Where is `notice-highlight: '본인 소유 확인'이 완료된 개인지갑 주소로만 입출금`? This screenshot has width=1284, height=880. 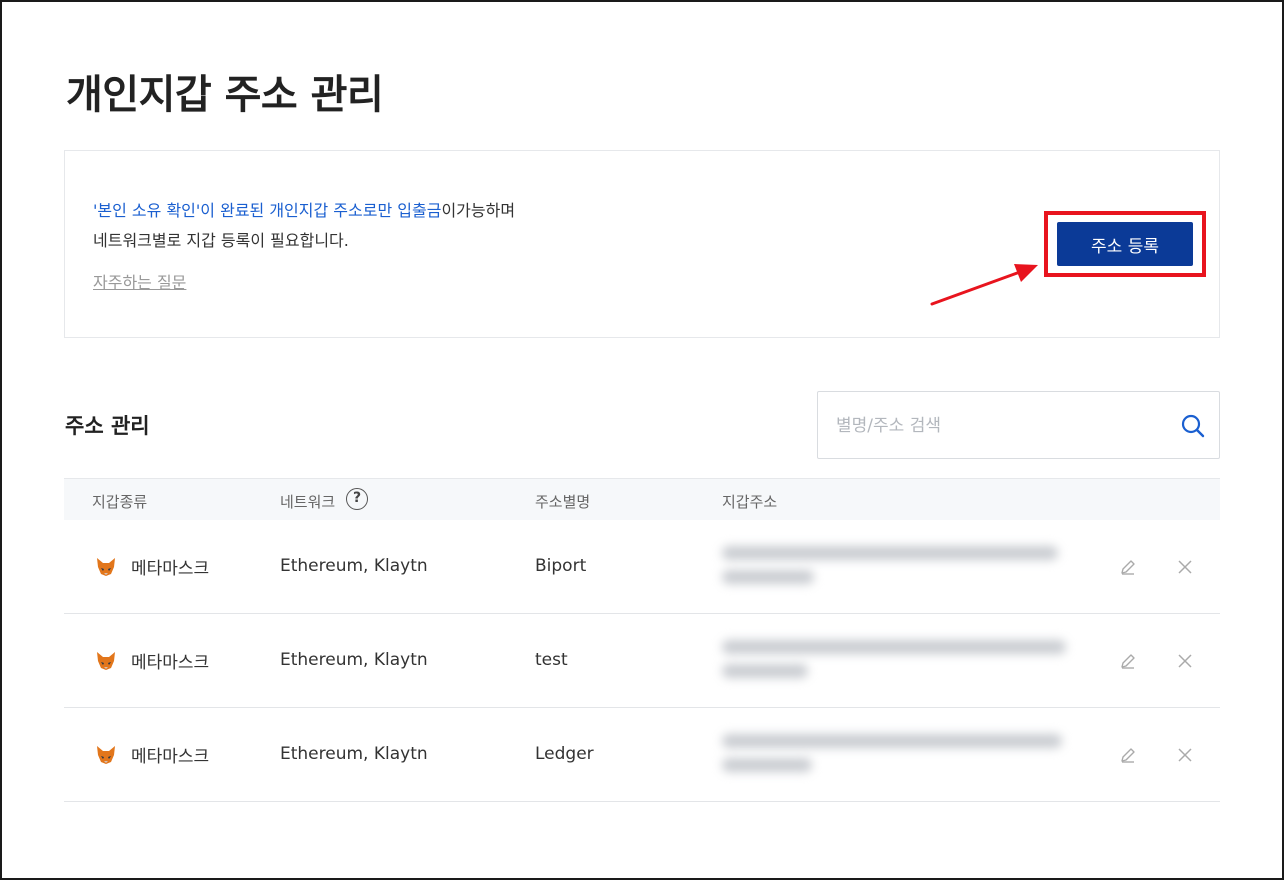 notice-highlight: '본인 소유 확인'이 완료된 개인지갑 주소로만 입출금 is located at coordinates (267, 210).